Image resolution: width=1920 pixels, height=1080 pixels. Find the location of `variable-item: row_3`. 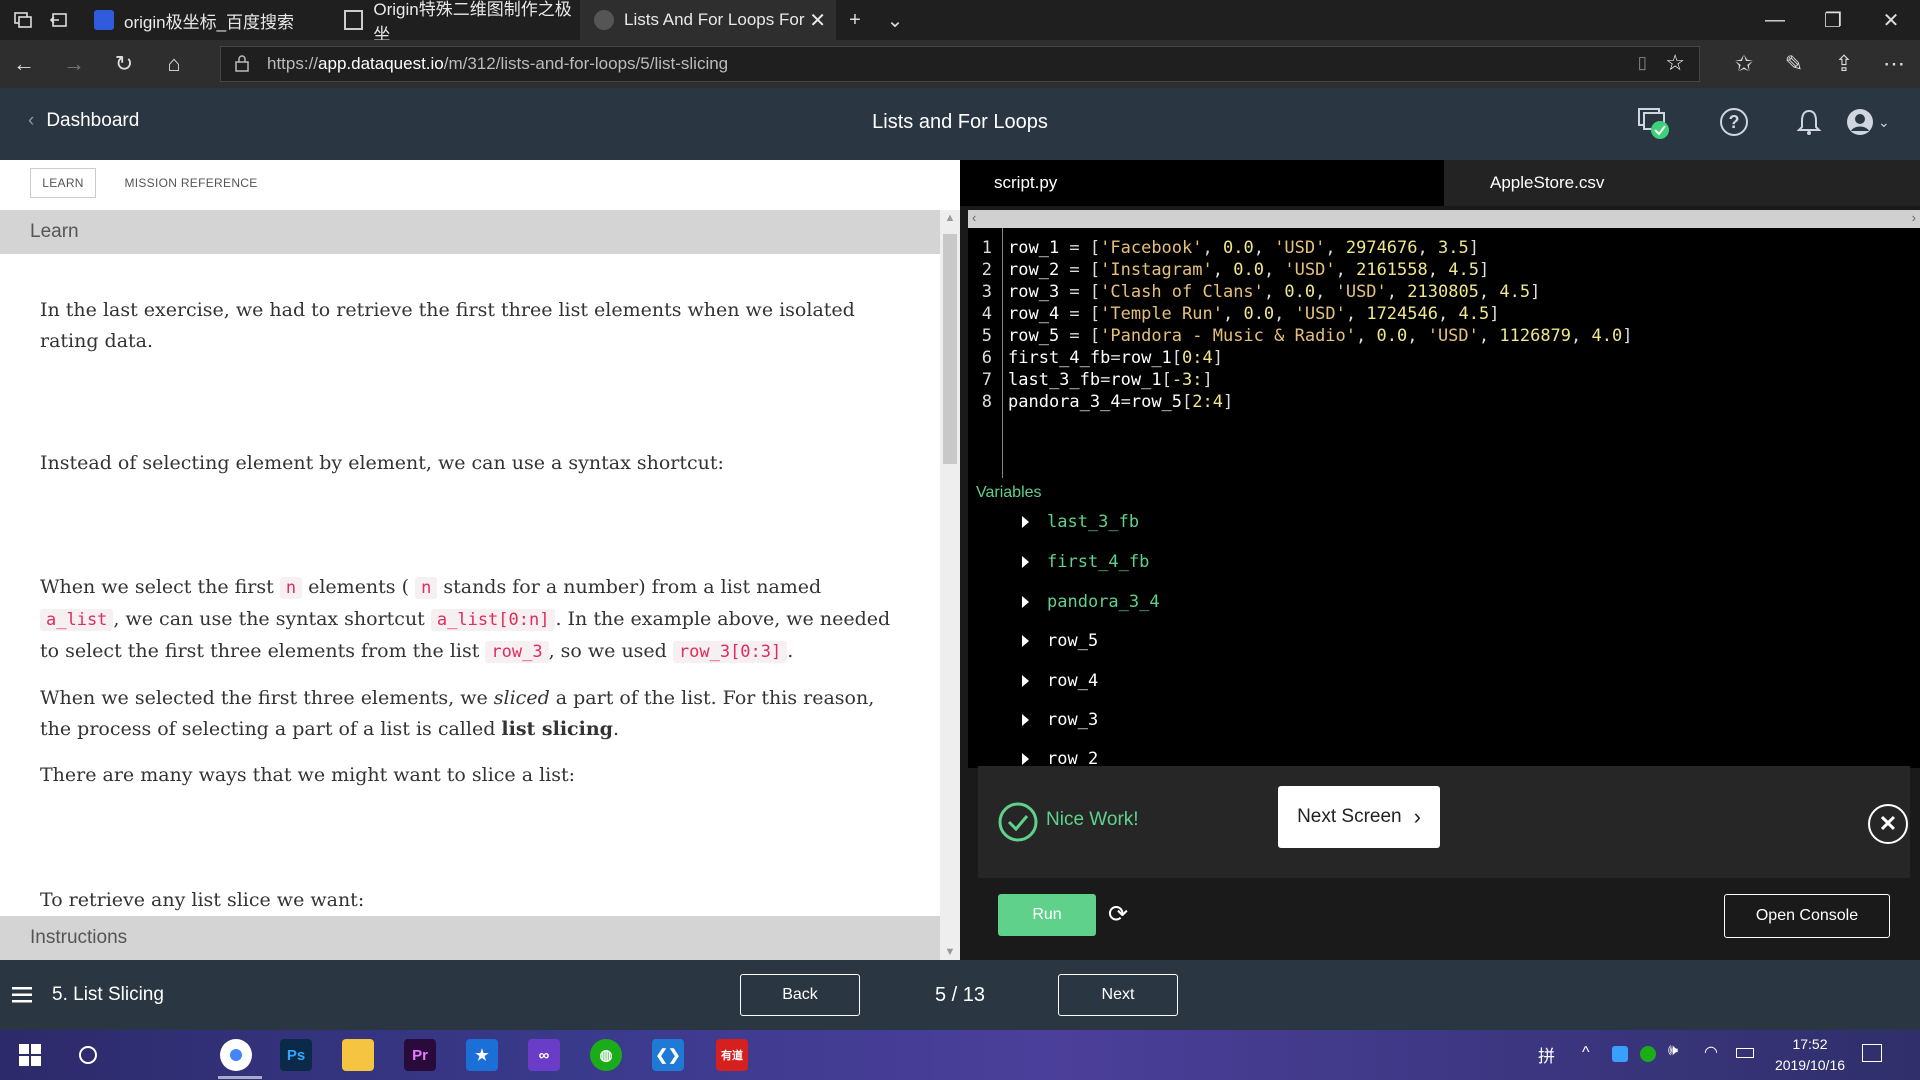

variable-item: row_3 is located at coordinates (1060, 720).